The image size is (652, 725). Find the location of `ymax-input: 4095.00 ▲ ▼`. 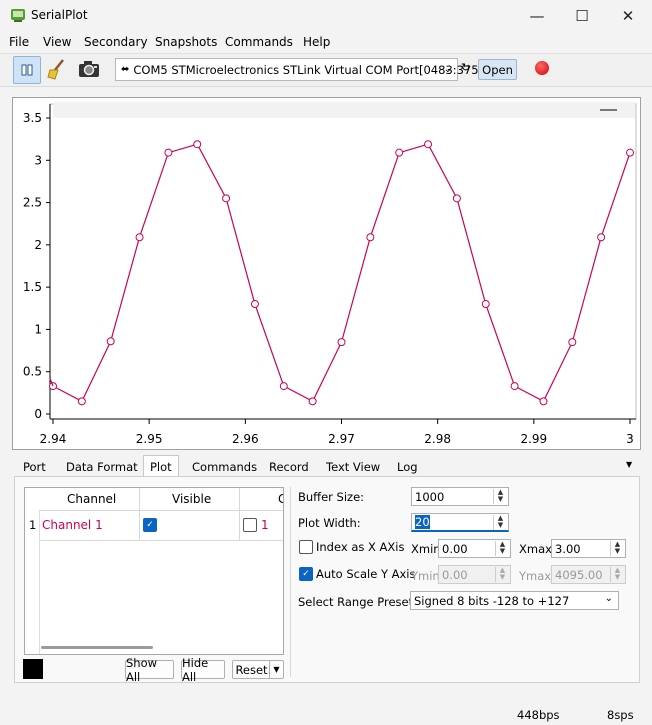

ymax-input: 4095.00 ▲ ▼ is located at coordinates (588, 574).